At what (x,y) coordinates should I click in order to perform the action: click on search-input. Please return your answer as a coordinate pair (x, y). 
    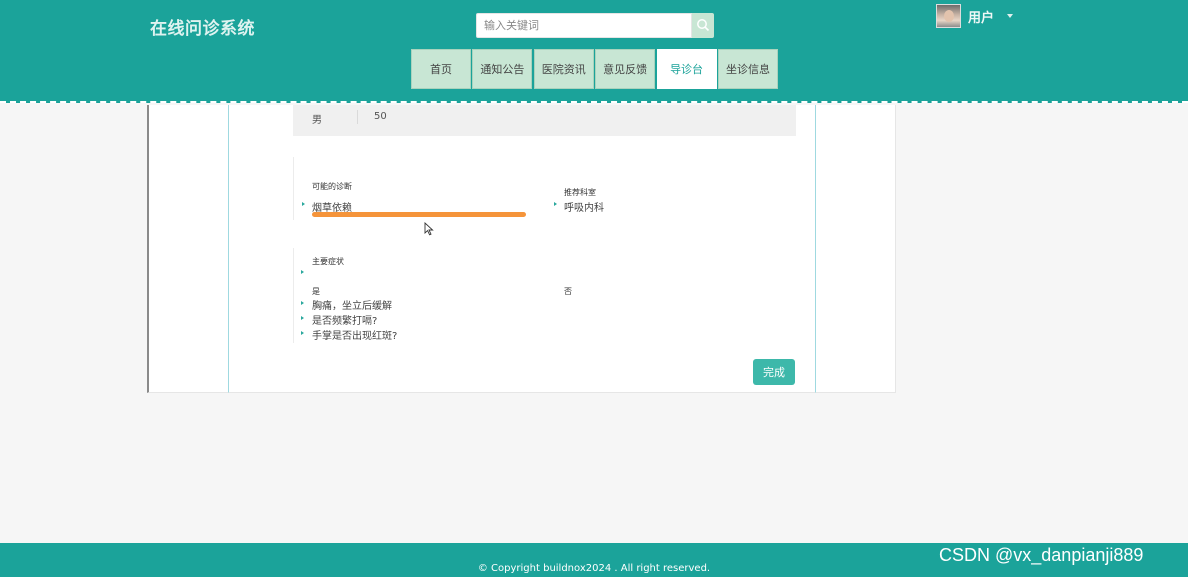
    Looking at the image, I should click on (584, 25).